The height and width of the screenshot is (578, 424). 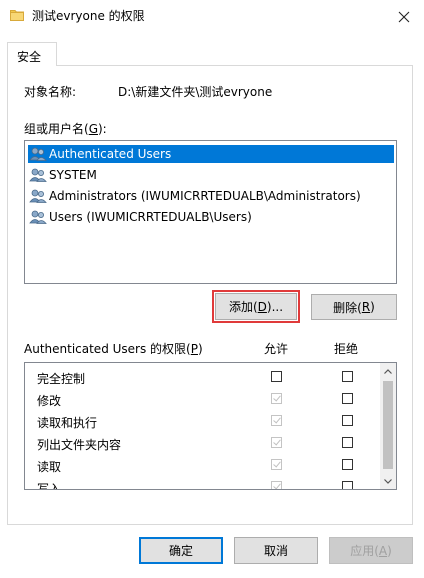 I want to click on apply-button: 应用(A), so click(x=371, y=550).